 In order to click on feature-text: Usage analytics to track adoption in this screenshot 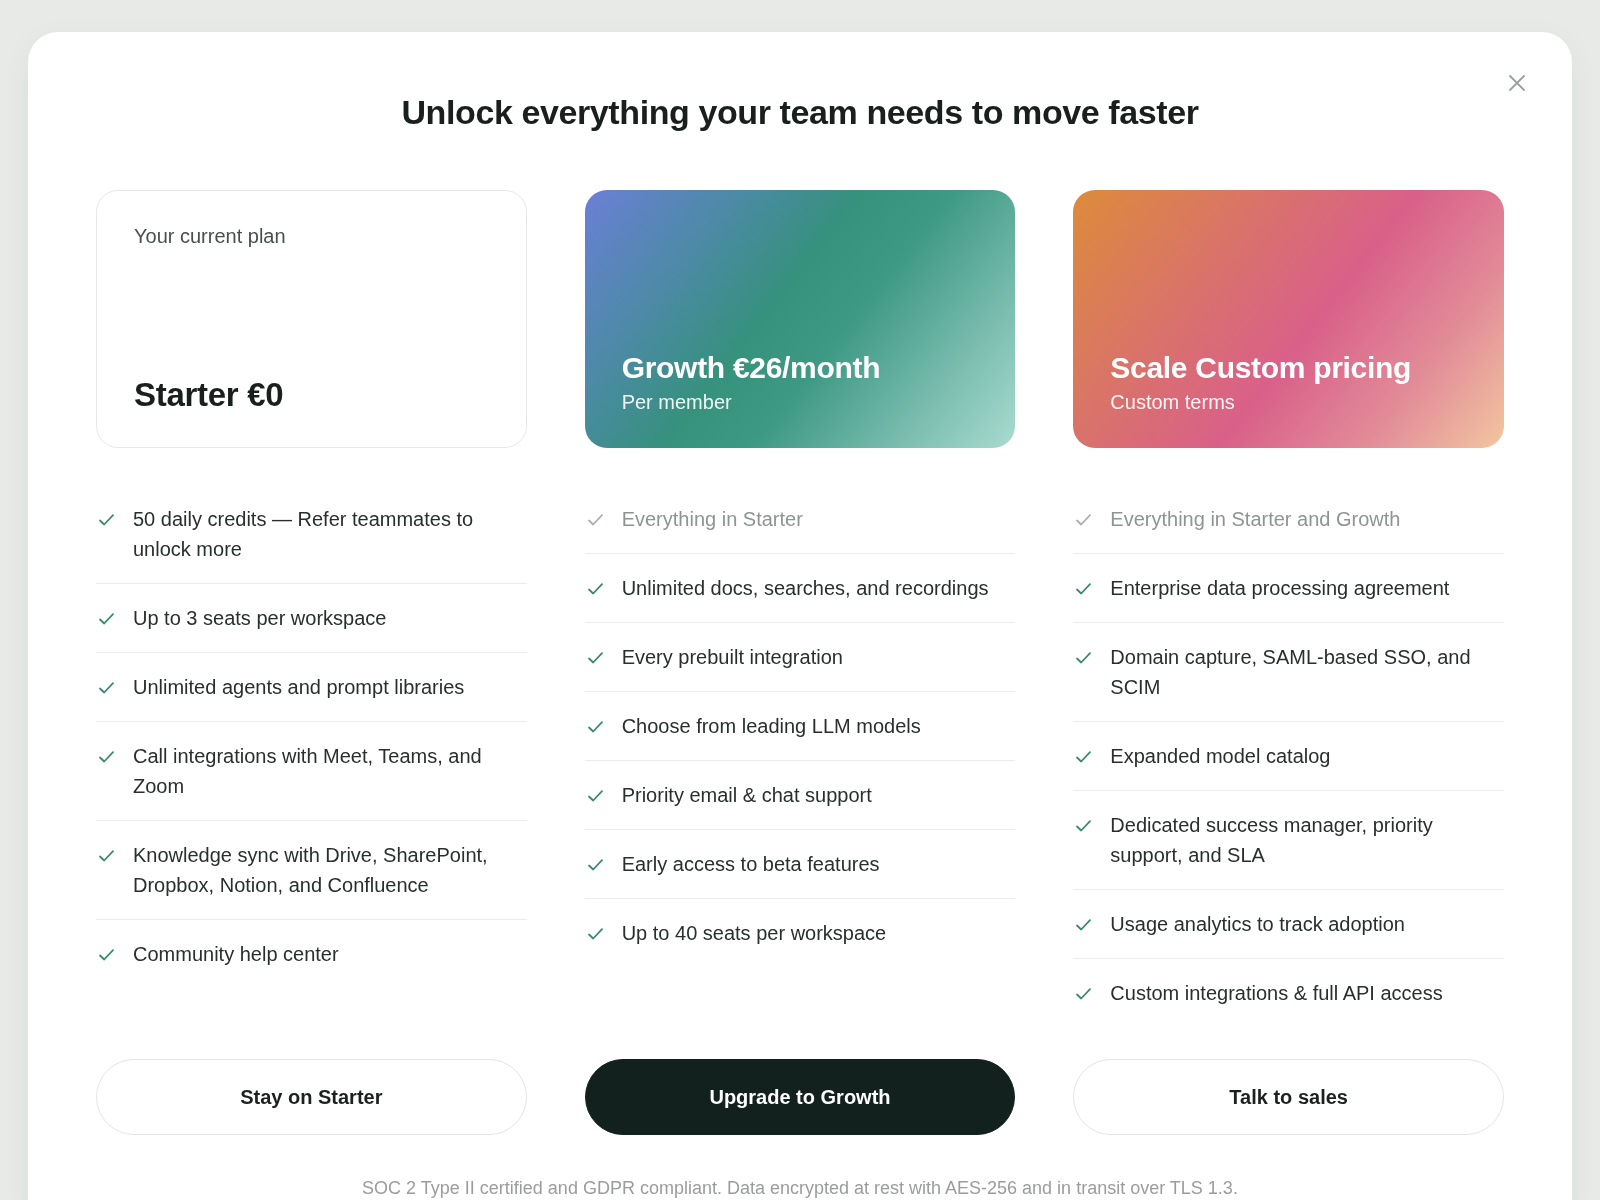, I will do `click(1257, 924)`.